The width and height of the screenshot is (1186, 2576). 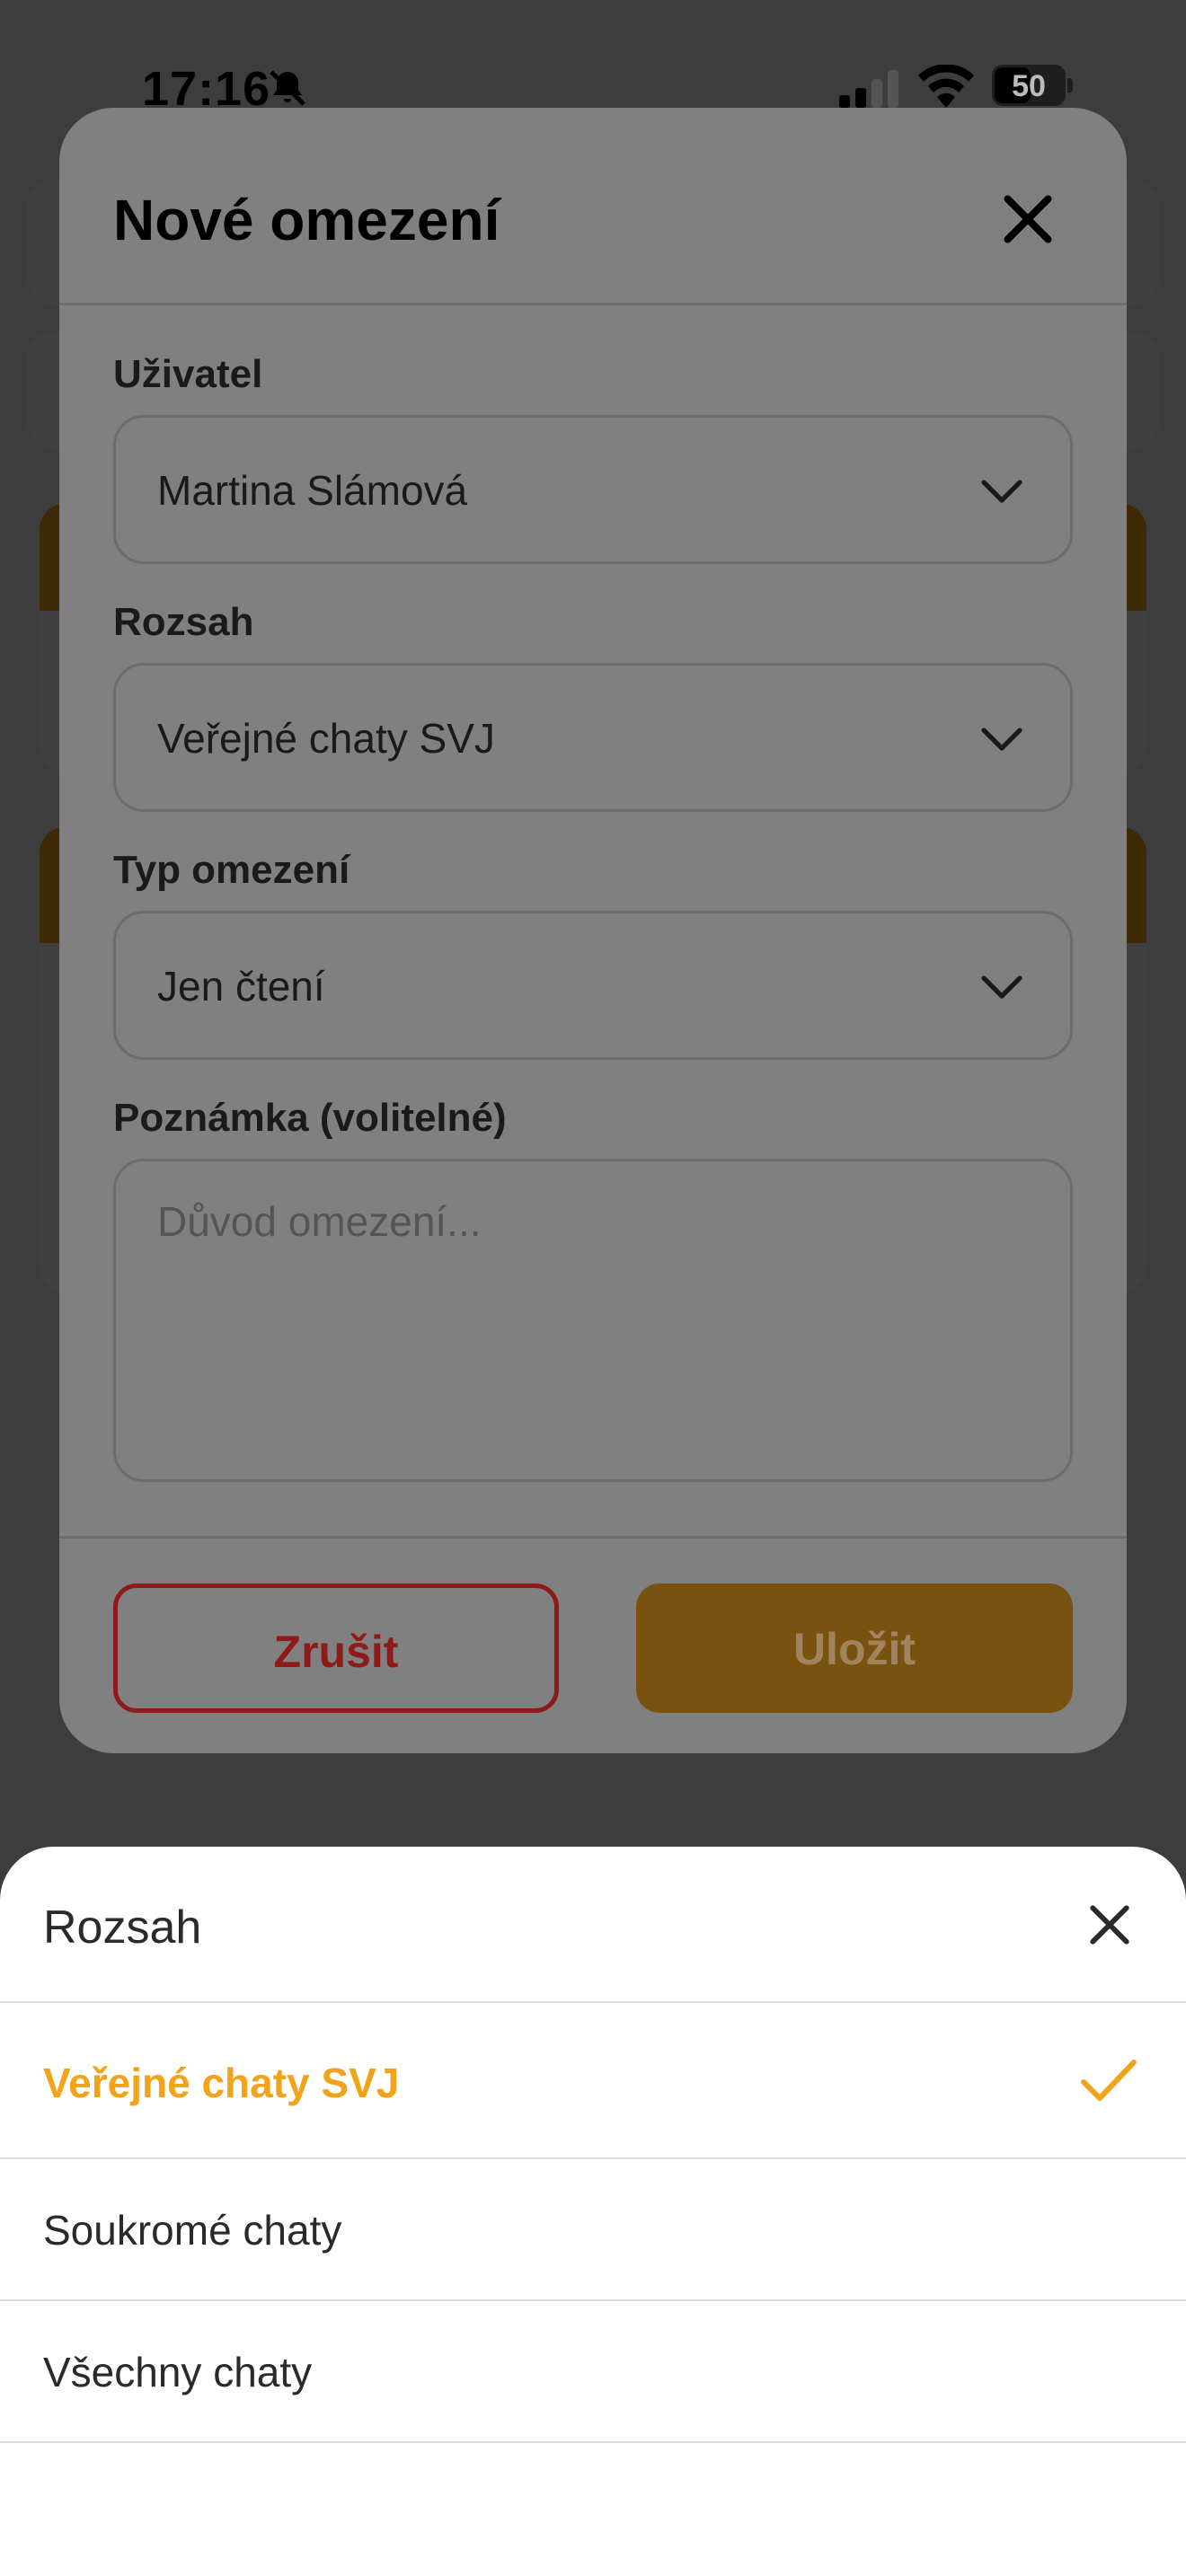 I want to click on type-select-value: Jen čtení, so click(x=241, y=987).